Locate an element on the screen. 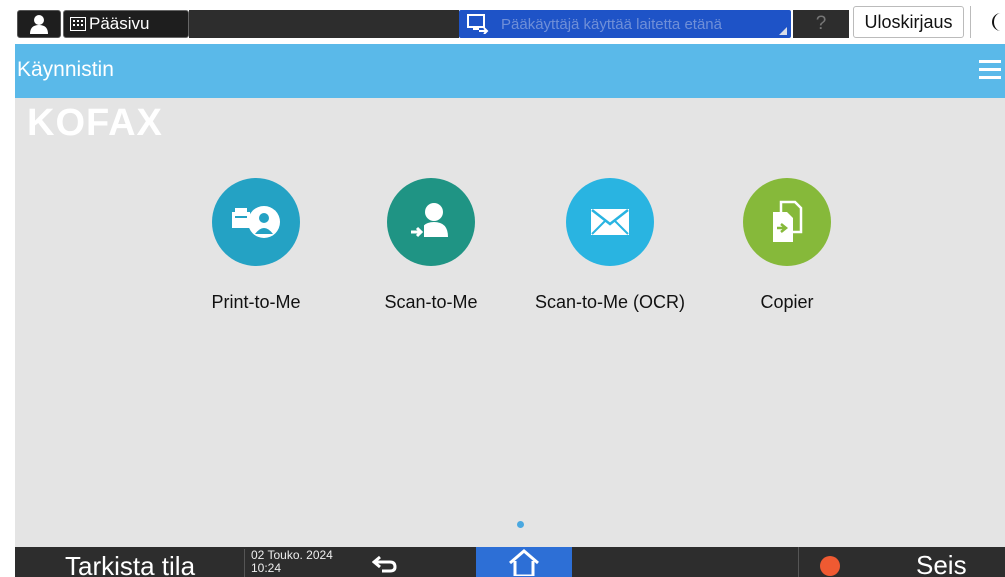 Image resolution: width=1005 pixels, height=577 pixels. app-scan-to-me: Scan-to-Me is located at coordinates (431, 245).